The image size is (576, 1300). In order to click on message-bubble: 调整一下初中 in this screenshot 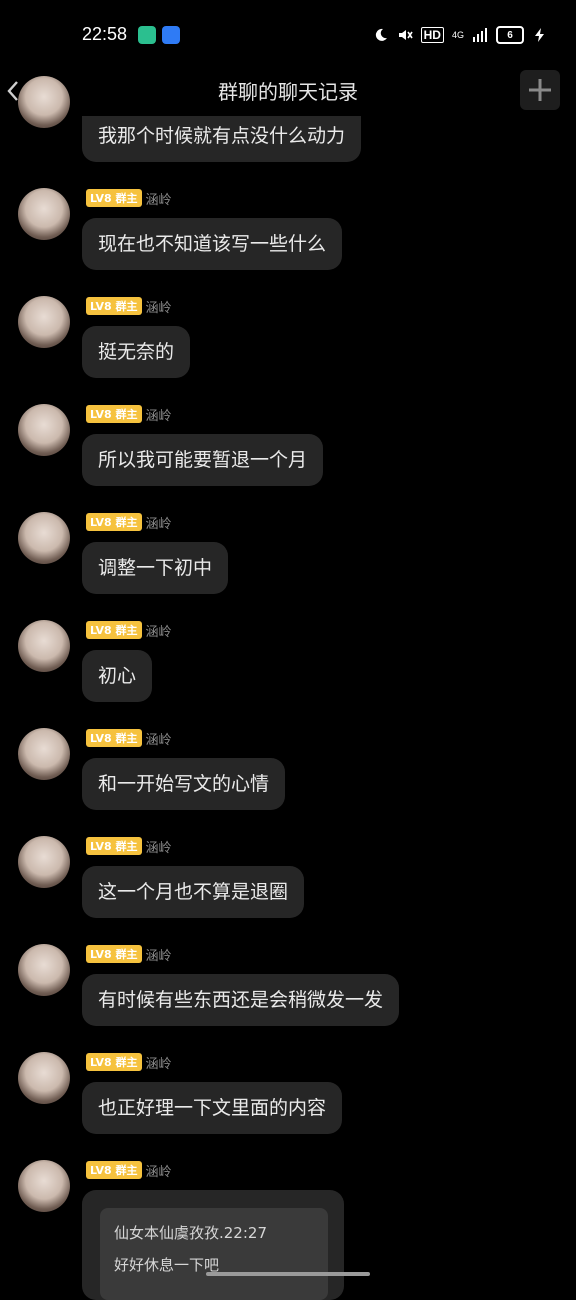, I will do `click(155, 568)`.